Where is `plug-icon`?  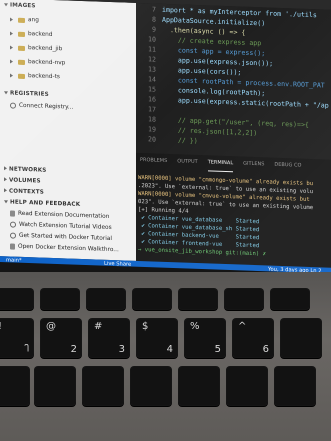
plug-icon is located at coordinates (13, 105).